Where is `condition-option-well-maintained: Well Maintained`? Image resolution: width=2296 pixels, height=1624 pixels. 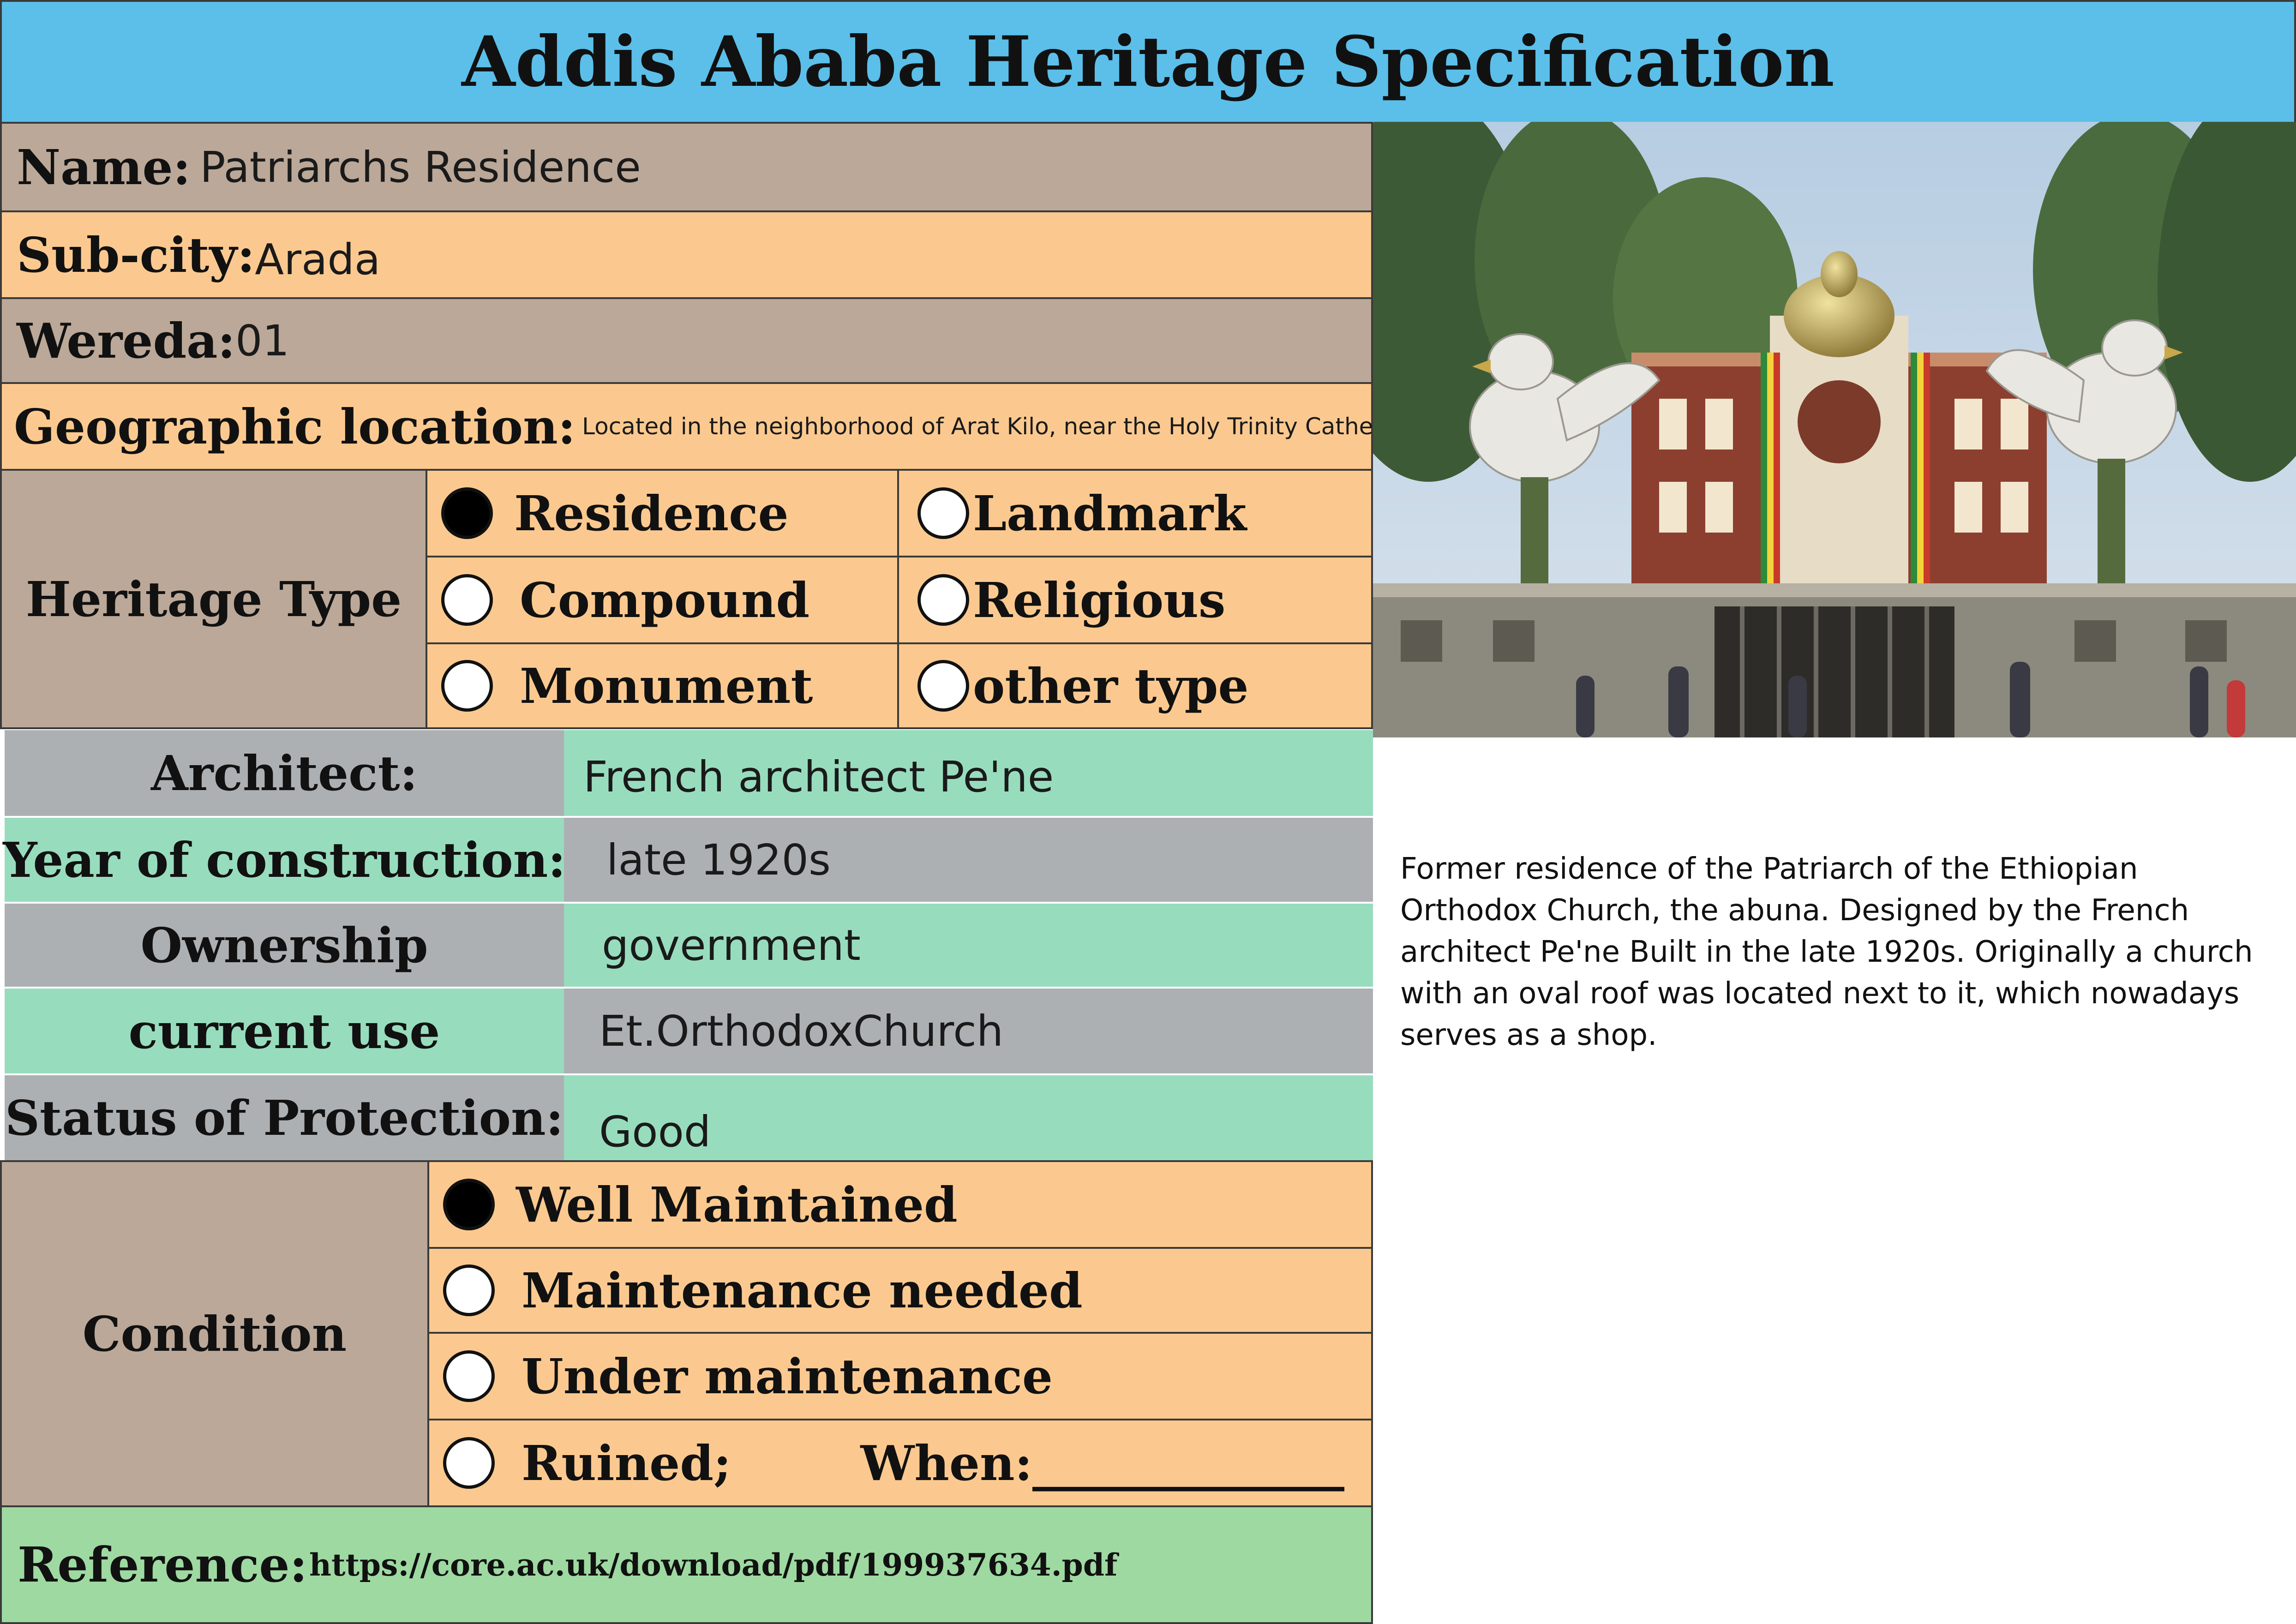 condition-option-well-maintained: Well Maintained is located at coordinates (900, 1204).